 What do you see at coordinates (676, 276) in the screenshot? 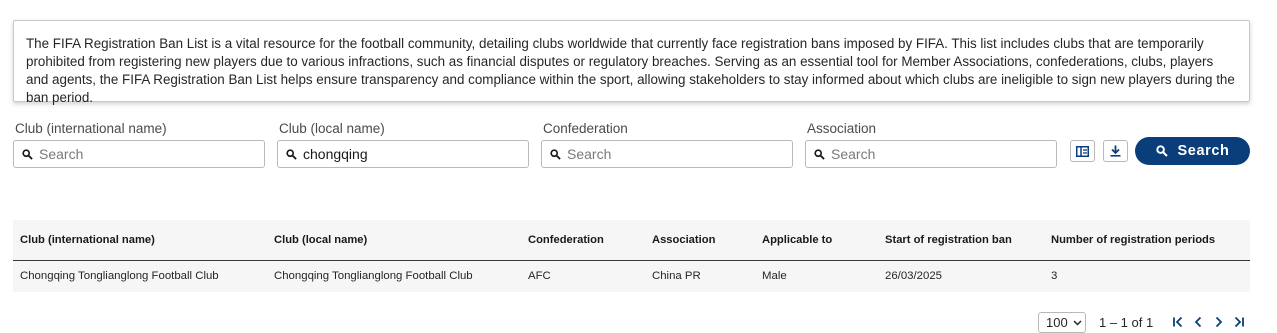
I see `cell-association: China PR` at bounding box center [676, 276].